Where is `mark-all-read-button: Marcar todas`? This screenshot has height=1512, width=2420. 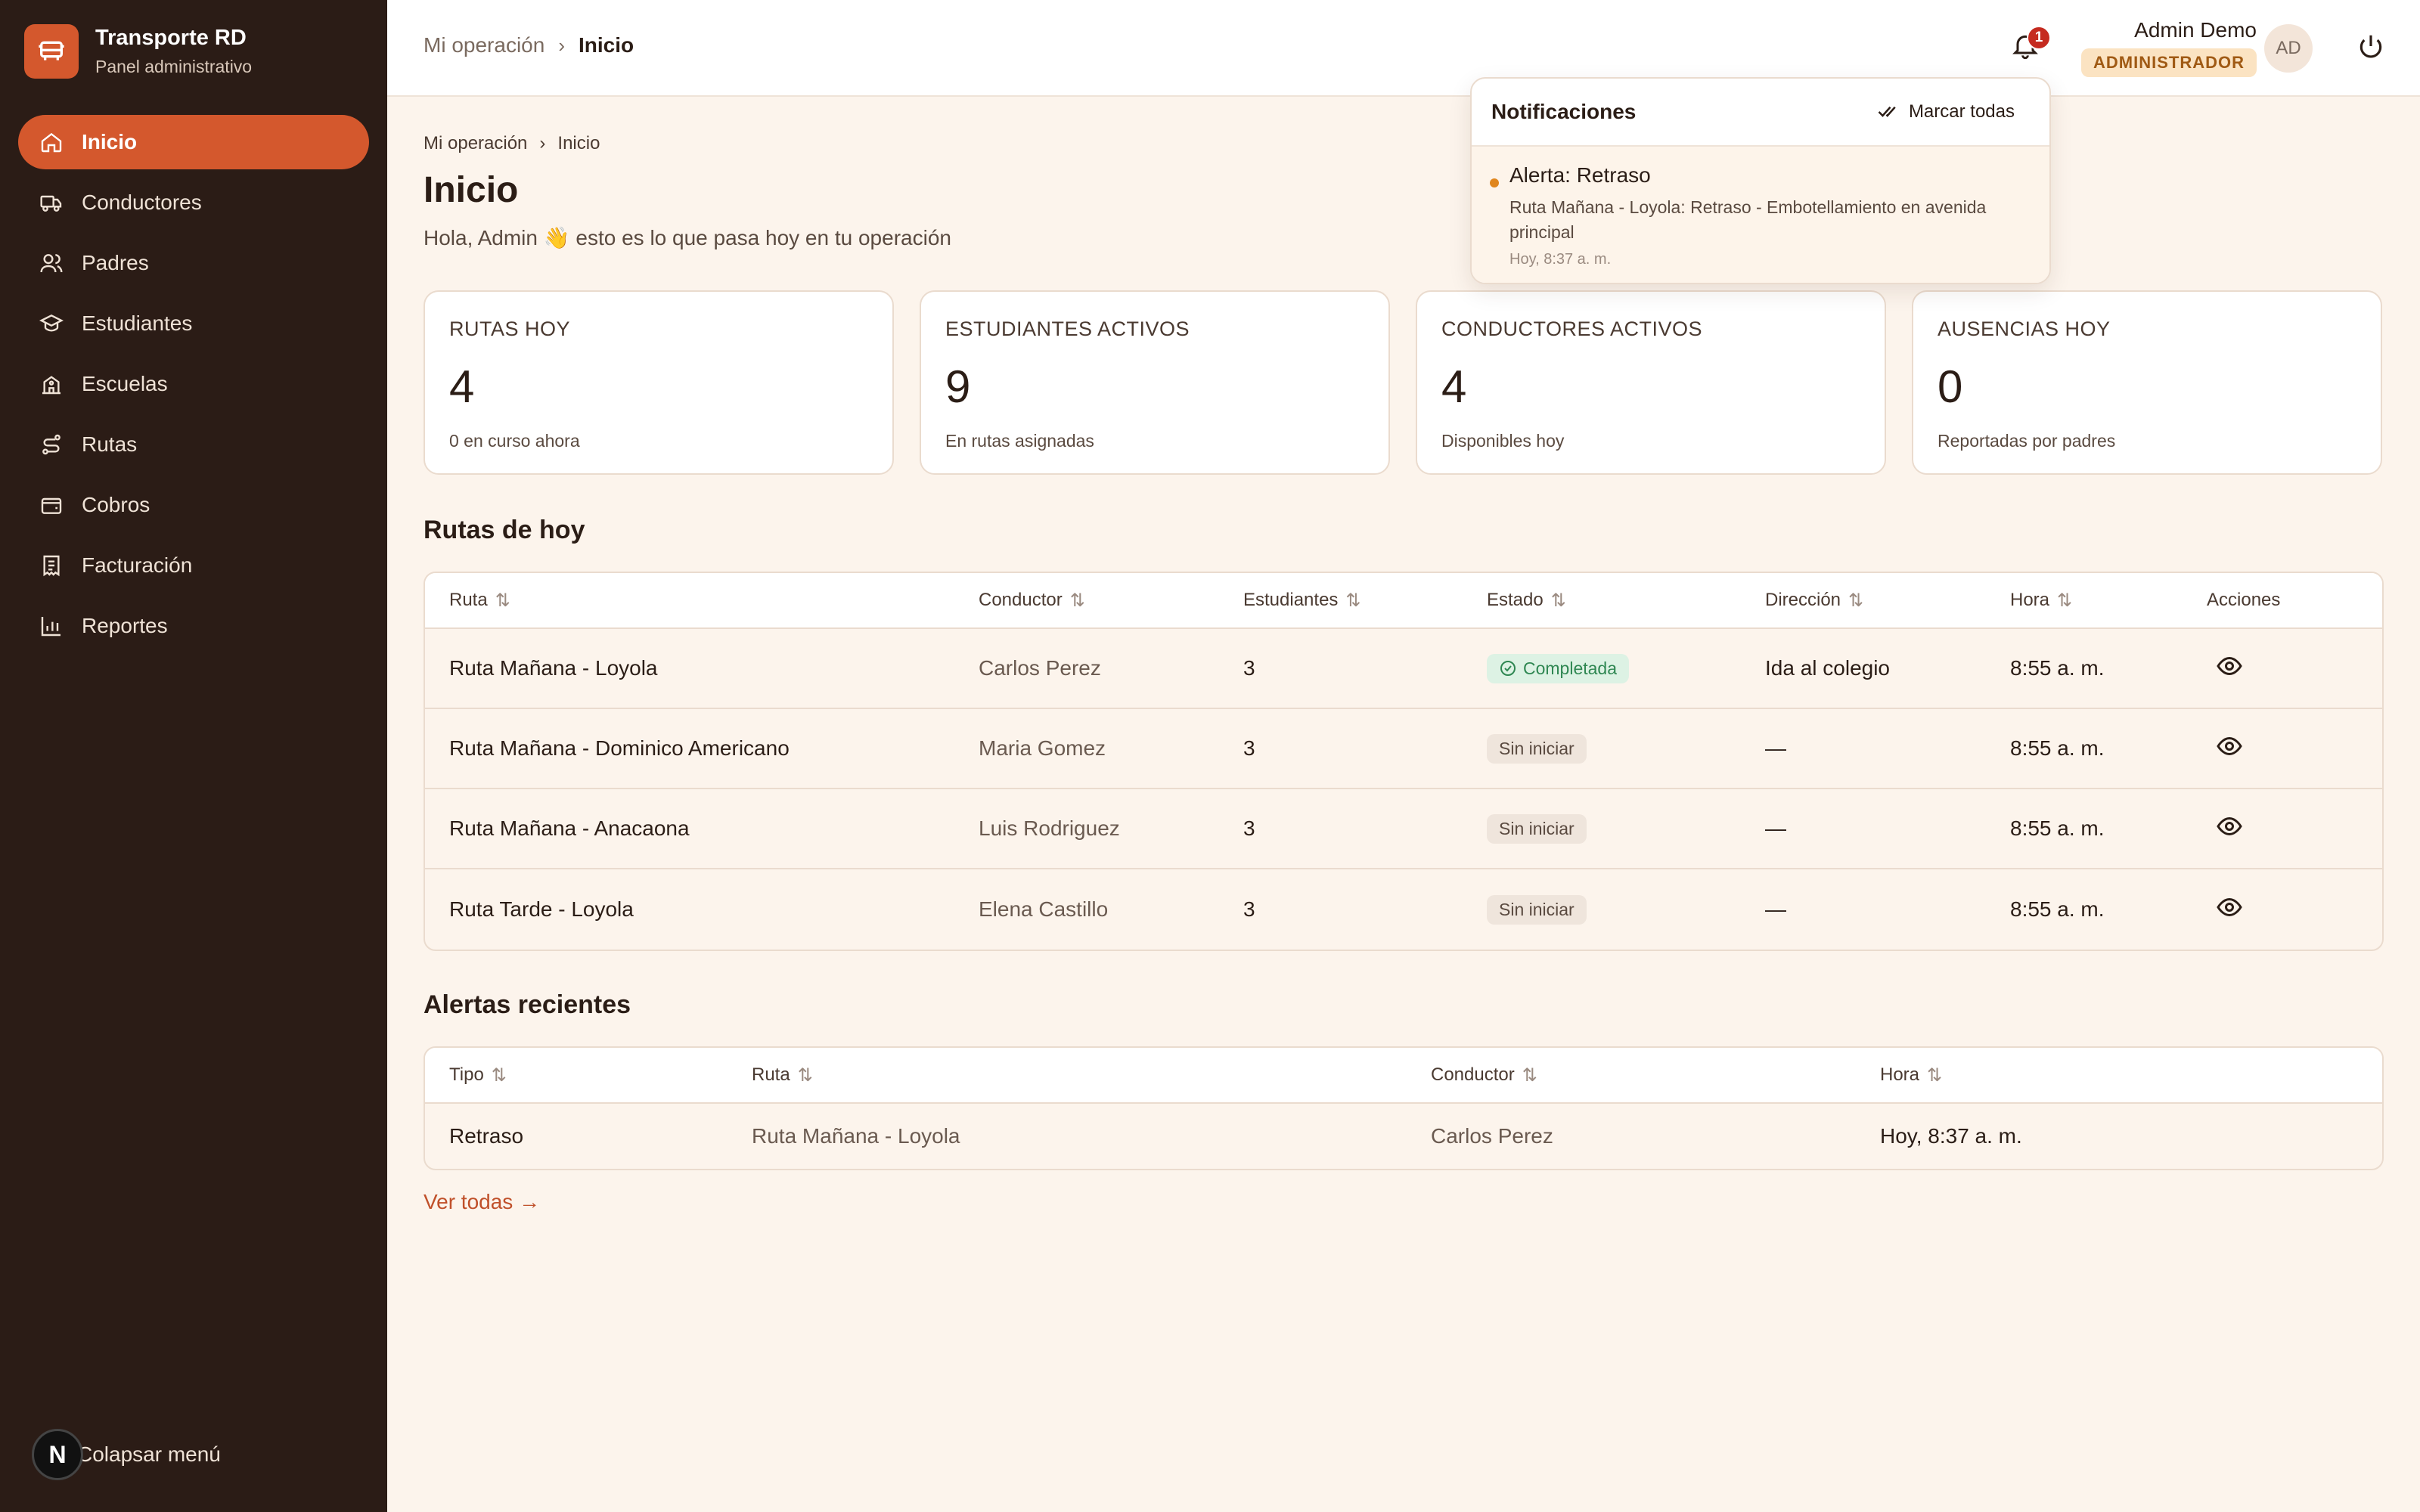
mark-all-read-button: Marcar todas is located at coordinates (1946, 112).